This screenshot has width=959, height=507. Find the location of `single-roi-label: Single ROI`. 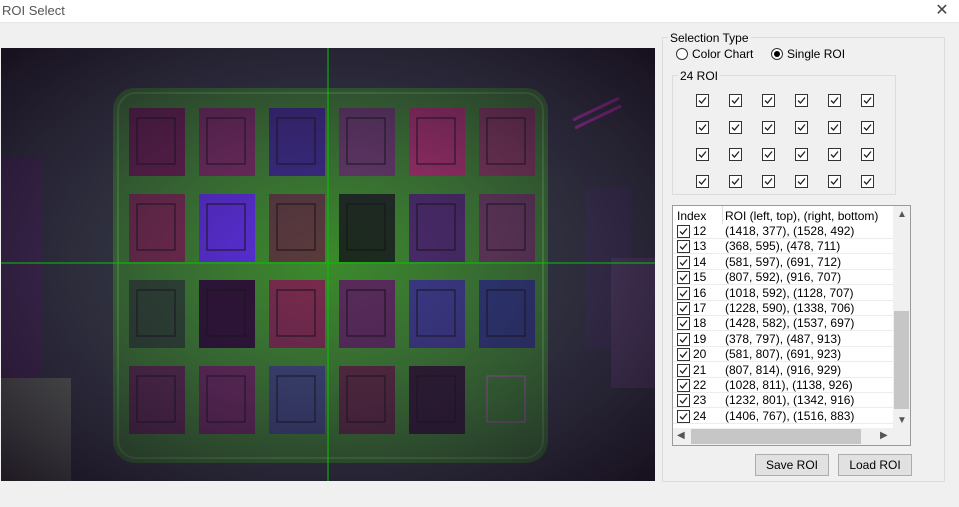

single-roi-label: Single ROI is located at coordinates (816, 54).